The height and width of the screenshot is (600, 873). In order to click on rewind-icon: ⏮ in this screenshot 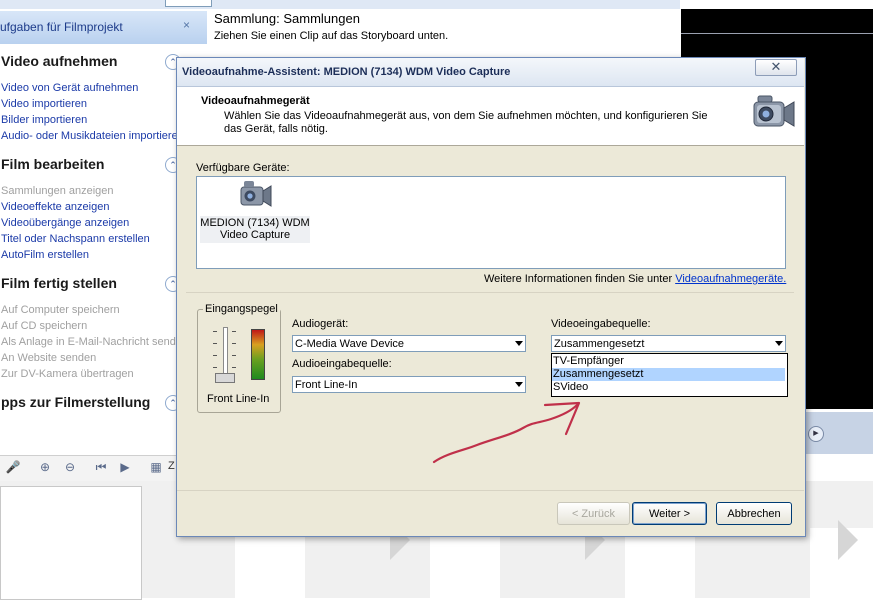, I will do `click(101, 467)`.